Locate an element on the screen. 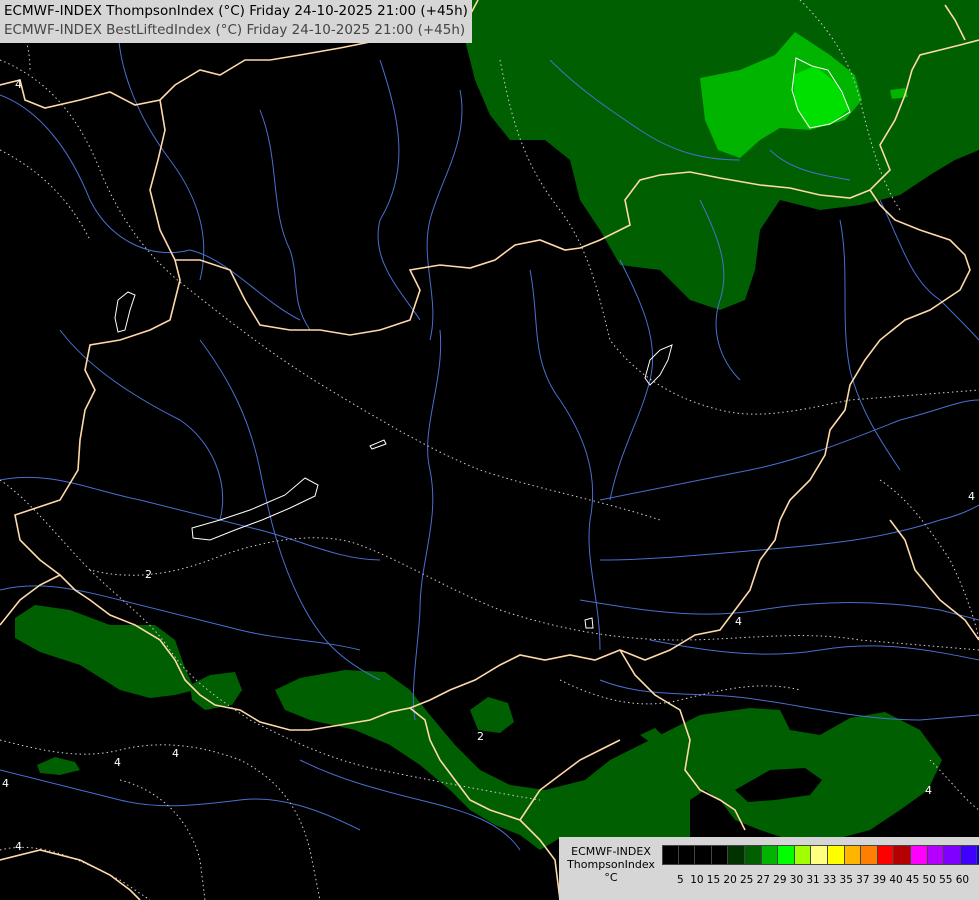 This screenshot has height=900, width=979. legend-tick: 40 is located at coordinates (896, 880).